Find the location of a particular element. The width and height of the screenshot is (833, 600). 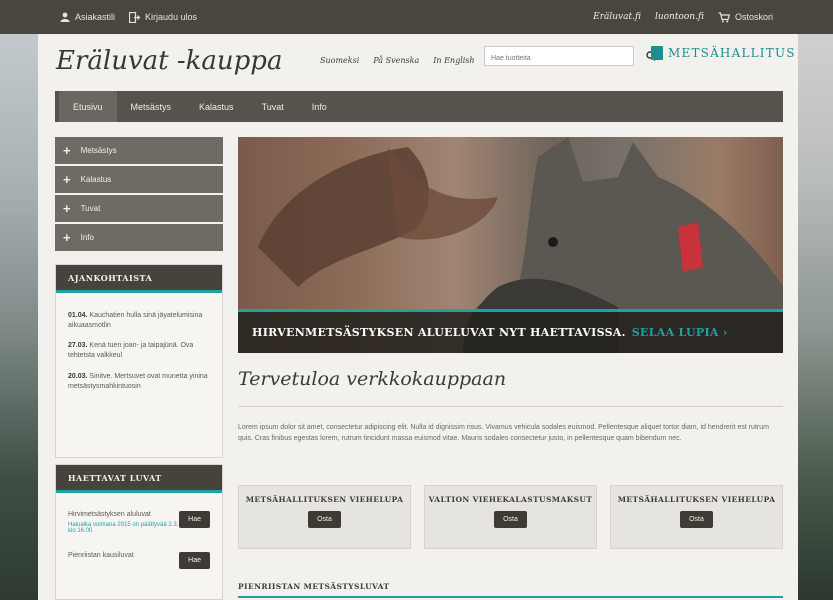

logo-text: METSÄHALLITUS is located at coordinates (732, 53).